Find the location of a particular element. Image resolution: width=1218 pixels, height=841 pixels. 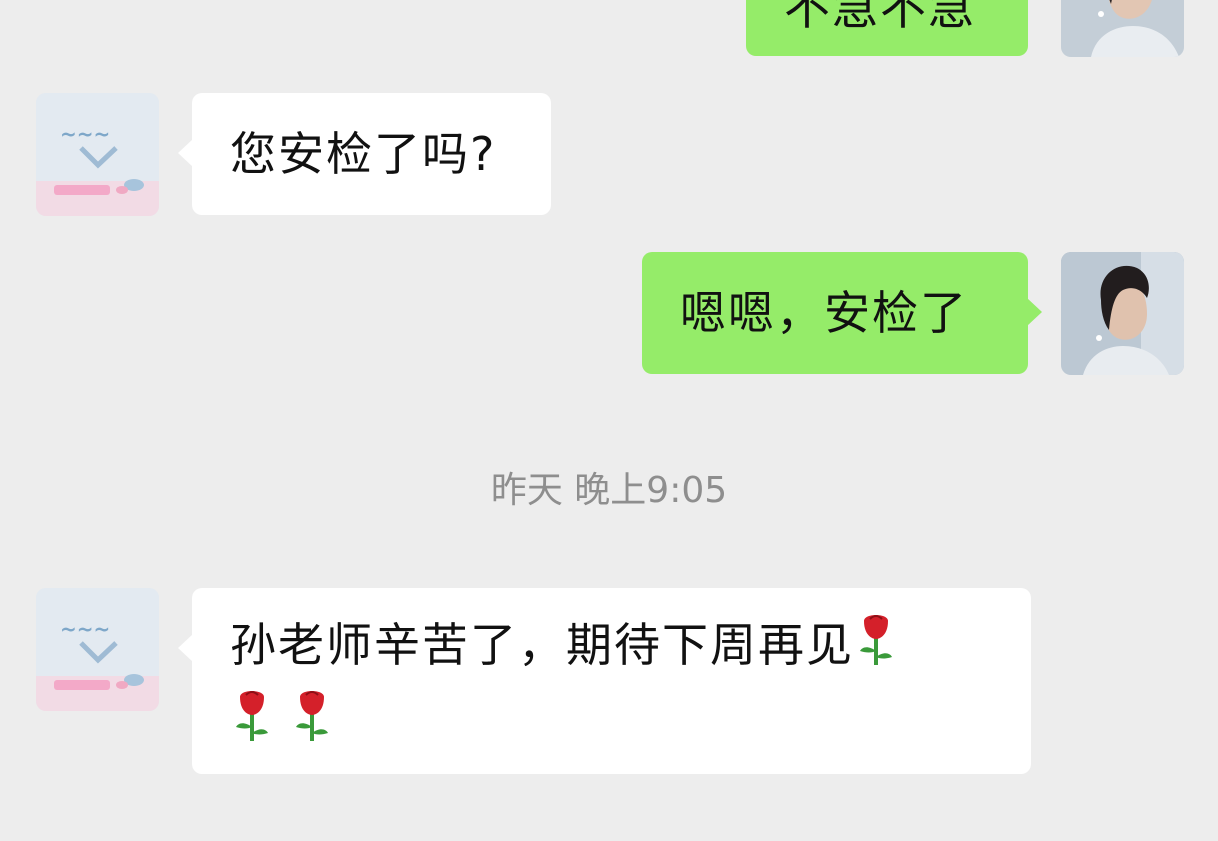

message-bubble-self: 嗯嗯，安检了 is located at coordinates (842, 313).